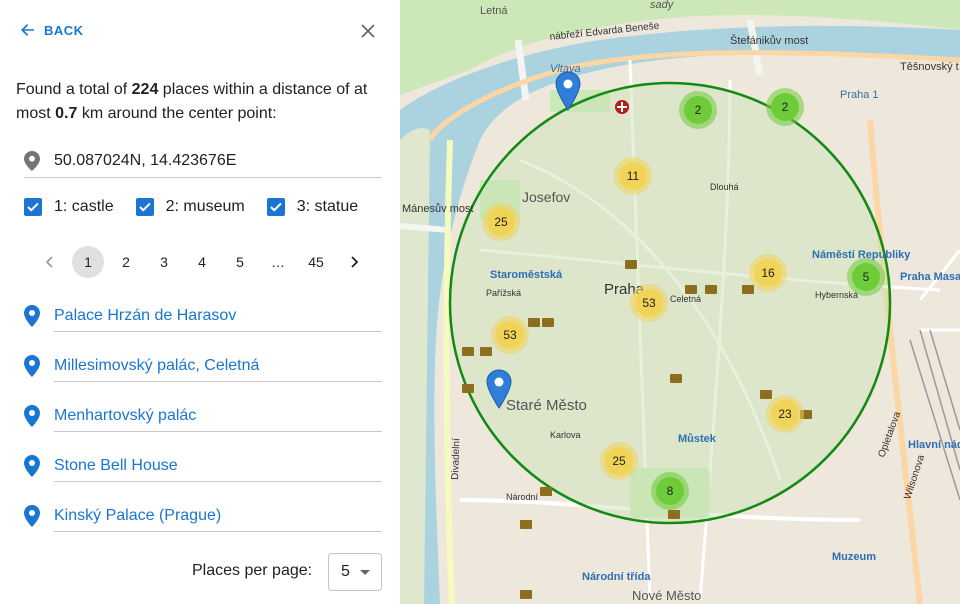 The height and width of the screenshot is (604, 960). Describe the element at coordinates (522, 497) in the screenshot. I see `label-narodni-street: Národní` at that location.